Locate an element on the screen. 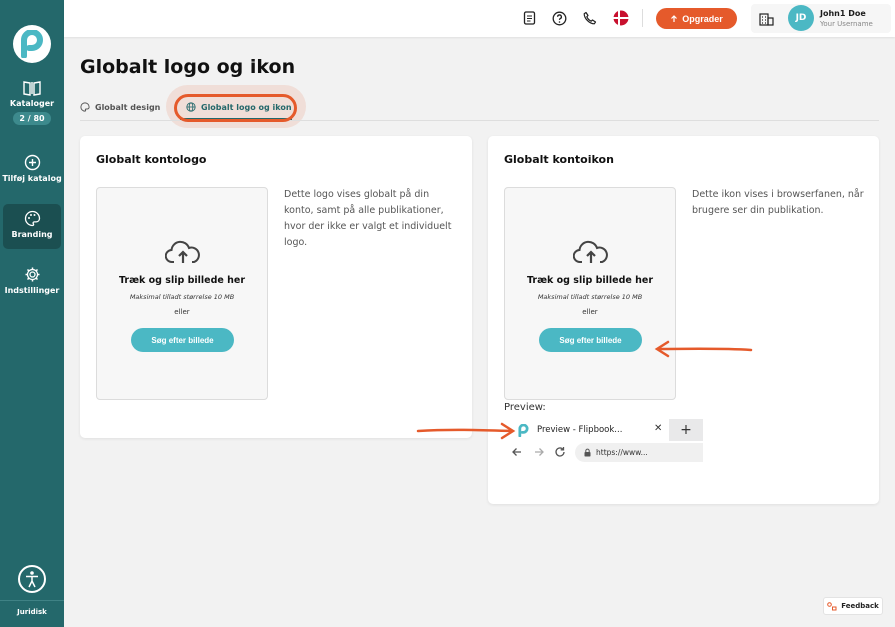 The image size is (895, 627). lock-icon is located at coordinates (587, 452).